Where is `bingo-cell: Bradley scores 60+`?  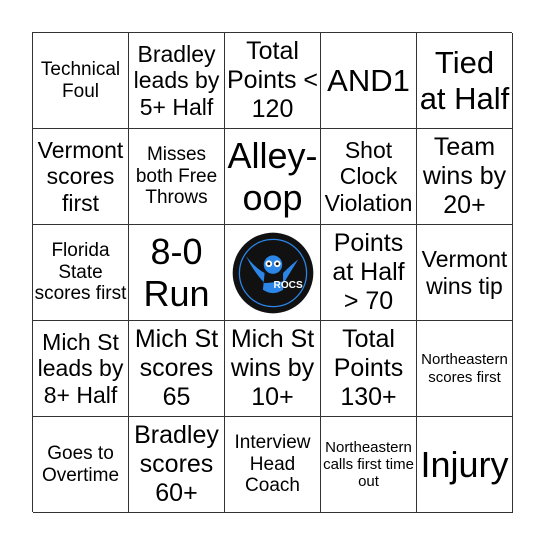 bingo-cell: Bradley scores 60+ is located at coordinates (177, 465).